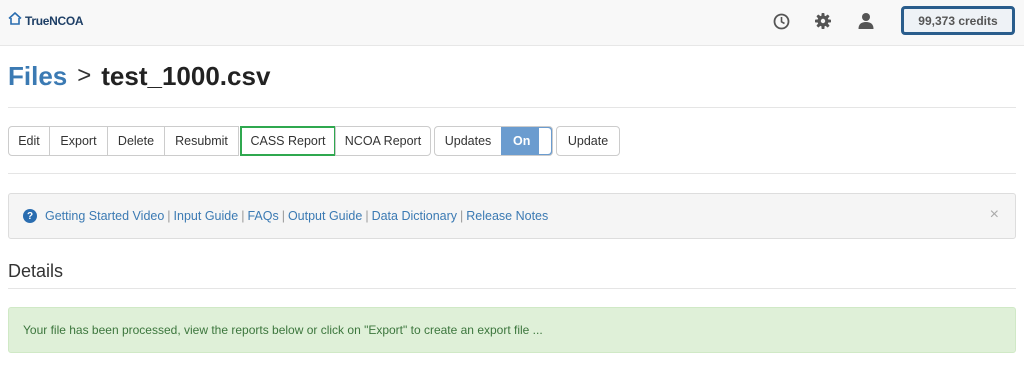  I want to click on ncoa-report-button: NCOA Report, so click(383, 141).